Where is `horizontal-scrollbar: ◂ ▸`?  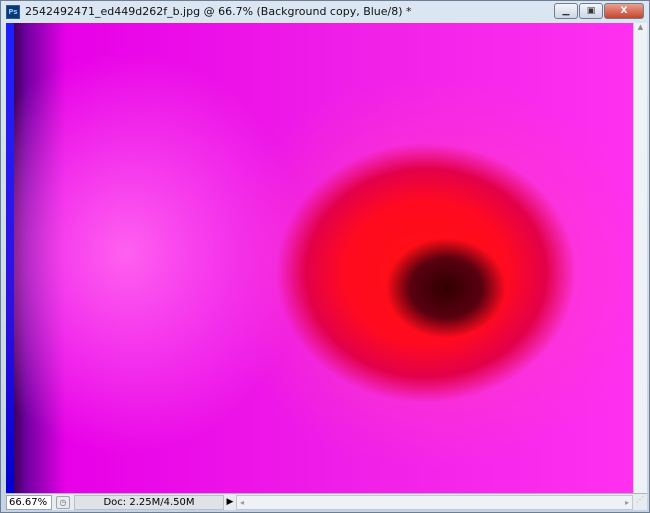 horizontal-scrollbar: ◂ ▸ is located at coordinates (434, 502).